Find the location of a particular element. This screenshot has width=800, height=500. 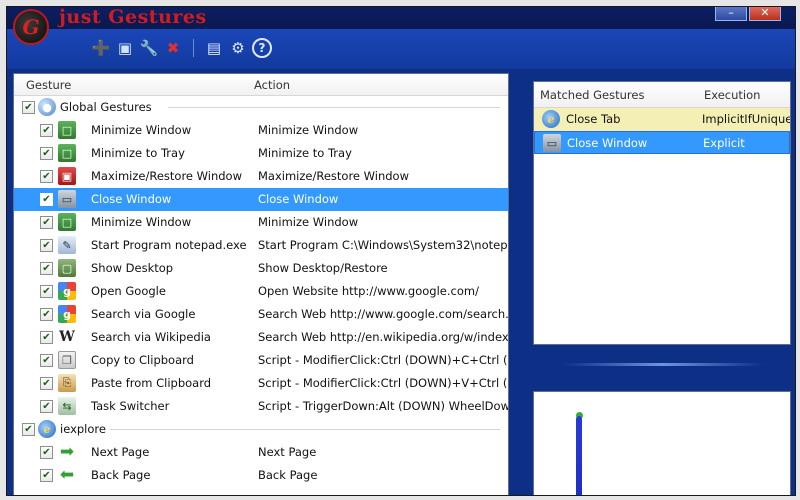

execution-mode: ImplicitIfUnique is located at coordinates (746, 119).